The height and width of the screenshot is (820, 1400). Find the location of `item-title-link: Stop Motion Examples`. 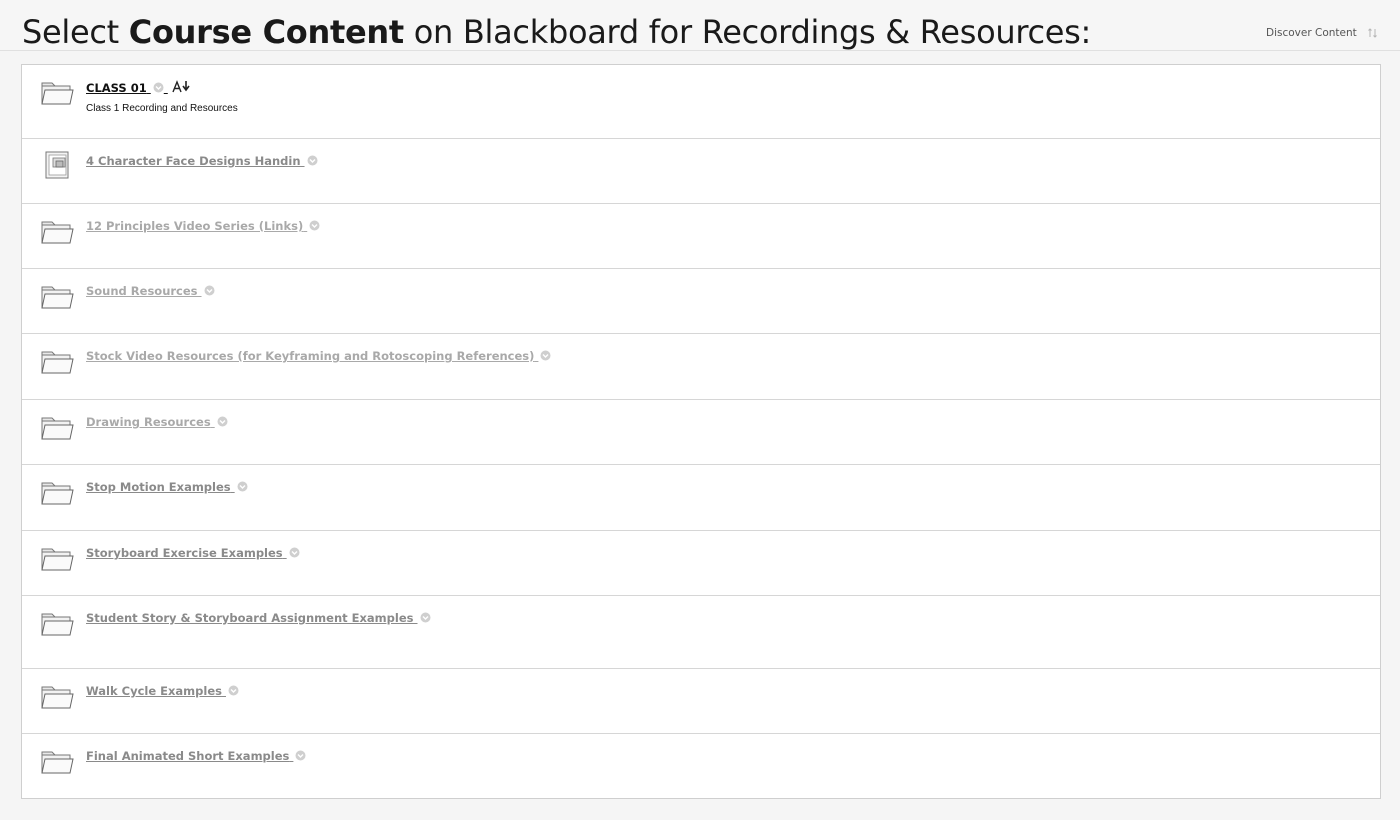

item-title-link: Stop Motion Examples is located at coordinates (158, 487).